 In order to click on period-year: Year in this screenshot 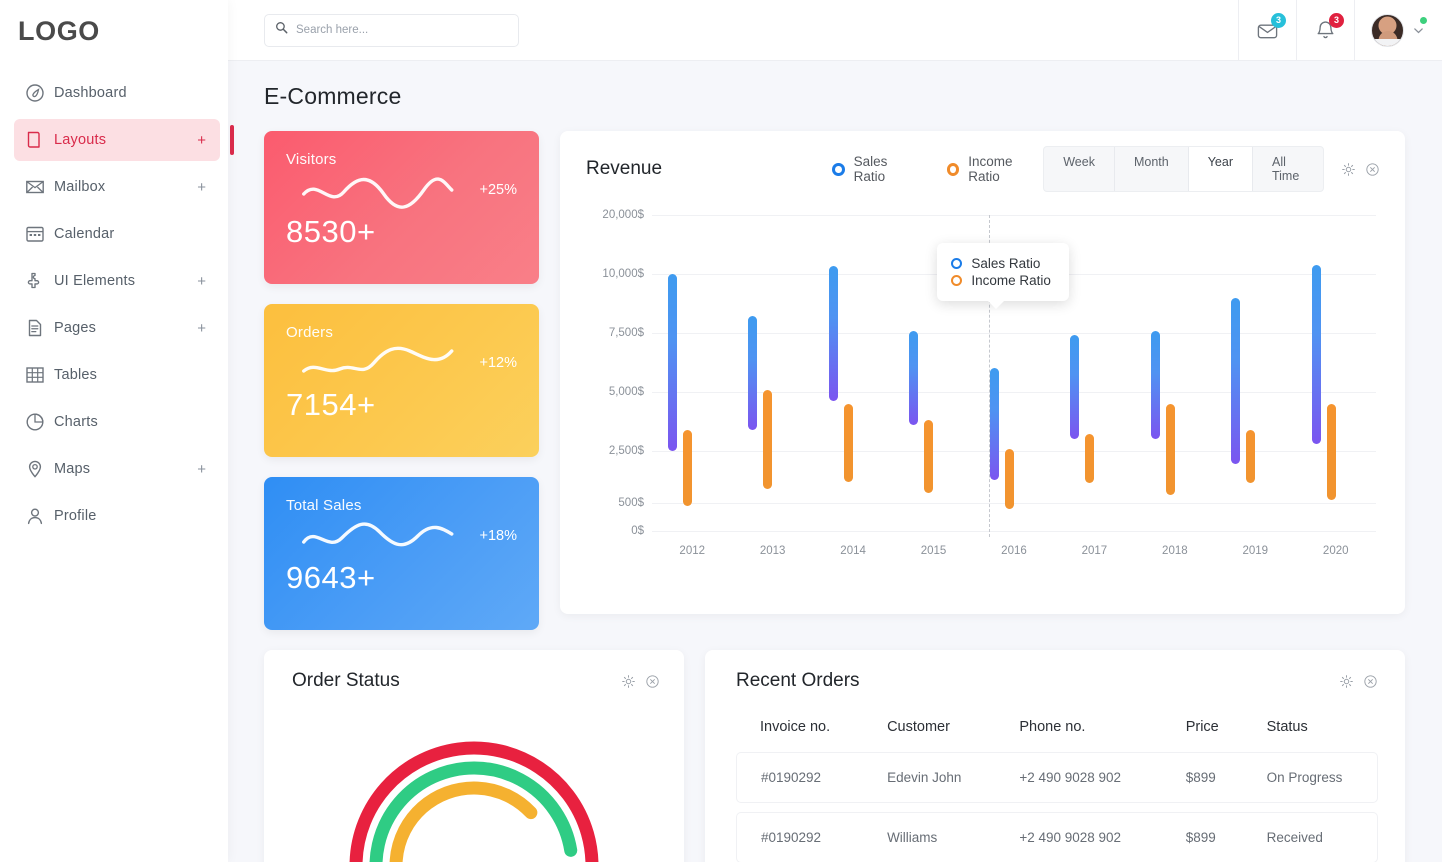, I will do `click(1220, 169)`.